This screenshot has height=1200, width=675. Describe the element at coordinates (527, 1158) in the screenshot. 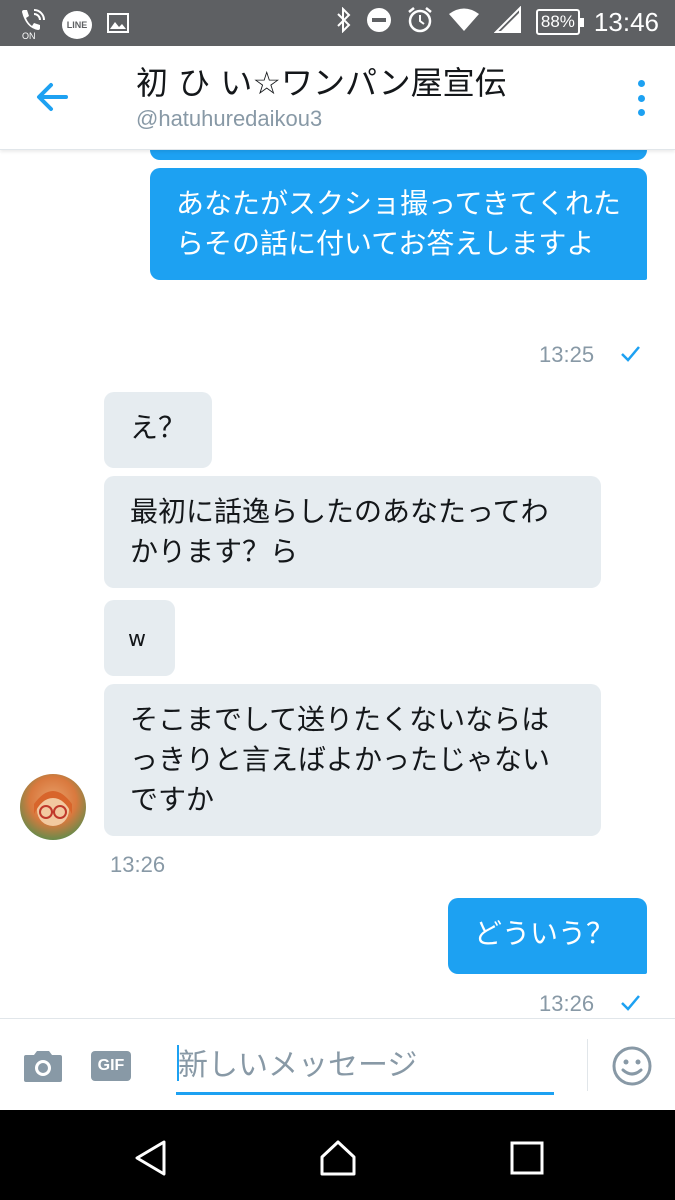

I see `recents-nav-icon` at that location.